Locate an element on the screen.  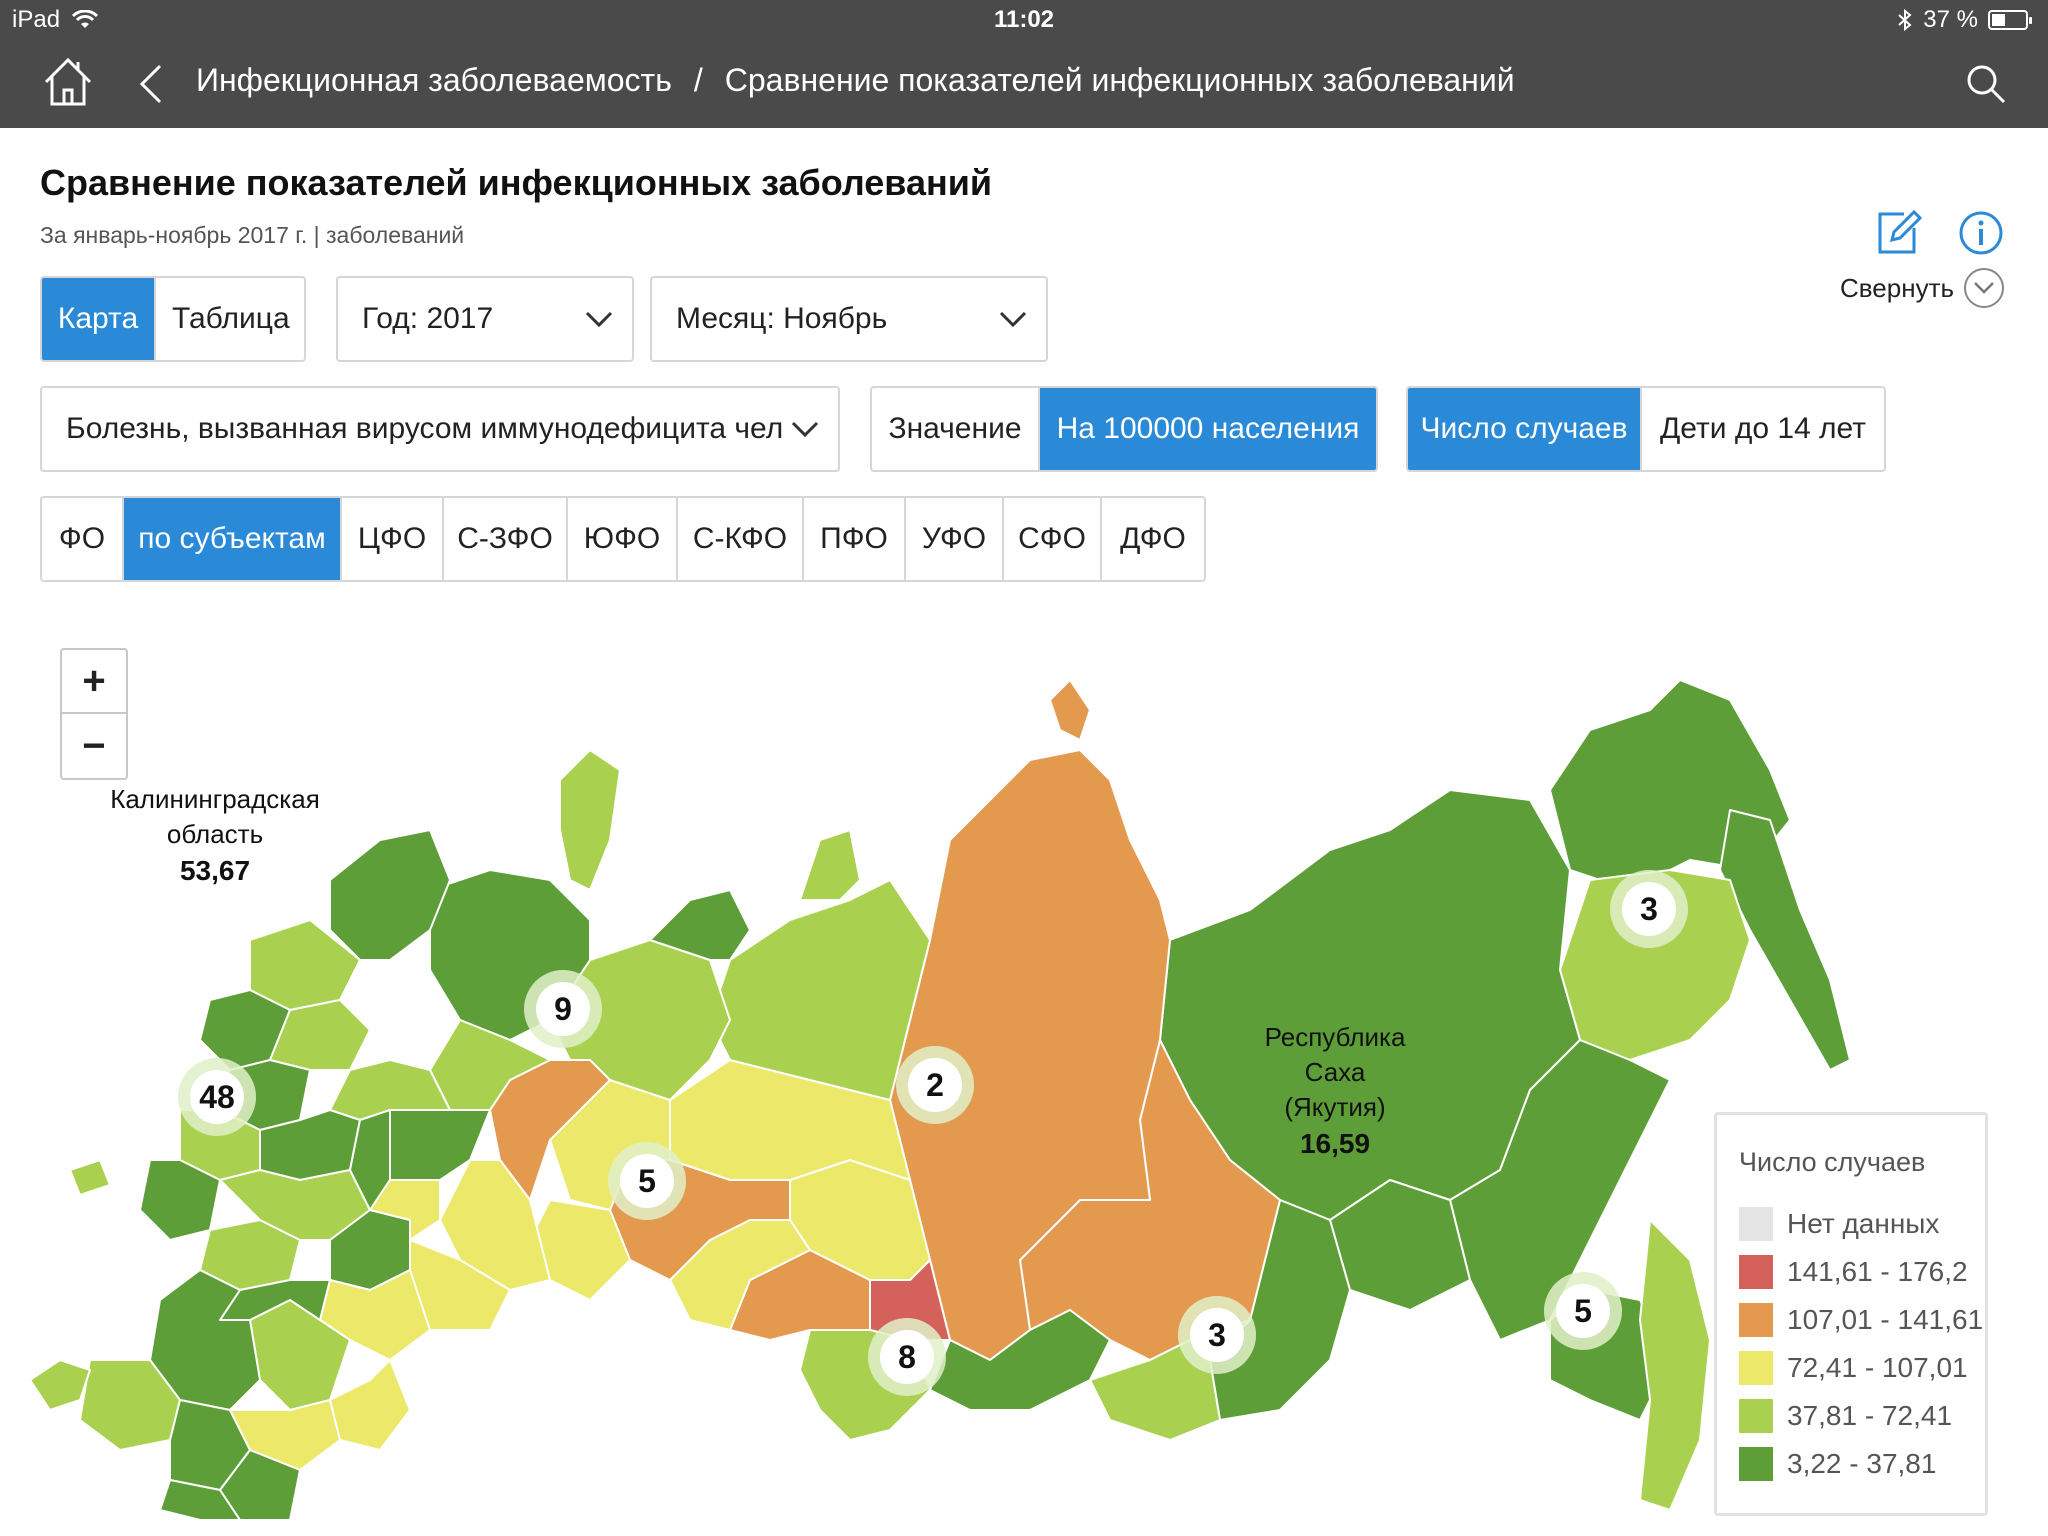
cluster-marker: 48 is located at coordinates (217, 1097).